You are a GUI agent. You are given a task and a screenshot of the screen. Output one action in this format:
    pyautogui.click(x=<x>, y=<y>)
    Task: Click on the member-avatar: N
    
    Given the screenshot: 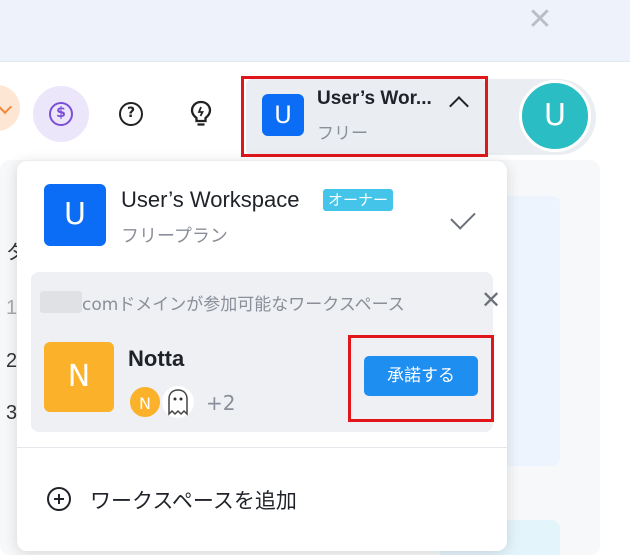 What is the action you would take?
    pyautogui.click(x=145, y=402)
    